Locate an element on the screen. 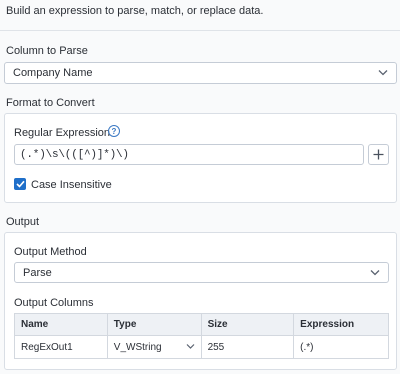 This screenshot has width=400, height=374. plus-icon is located at coordinates (378, 154).